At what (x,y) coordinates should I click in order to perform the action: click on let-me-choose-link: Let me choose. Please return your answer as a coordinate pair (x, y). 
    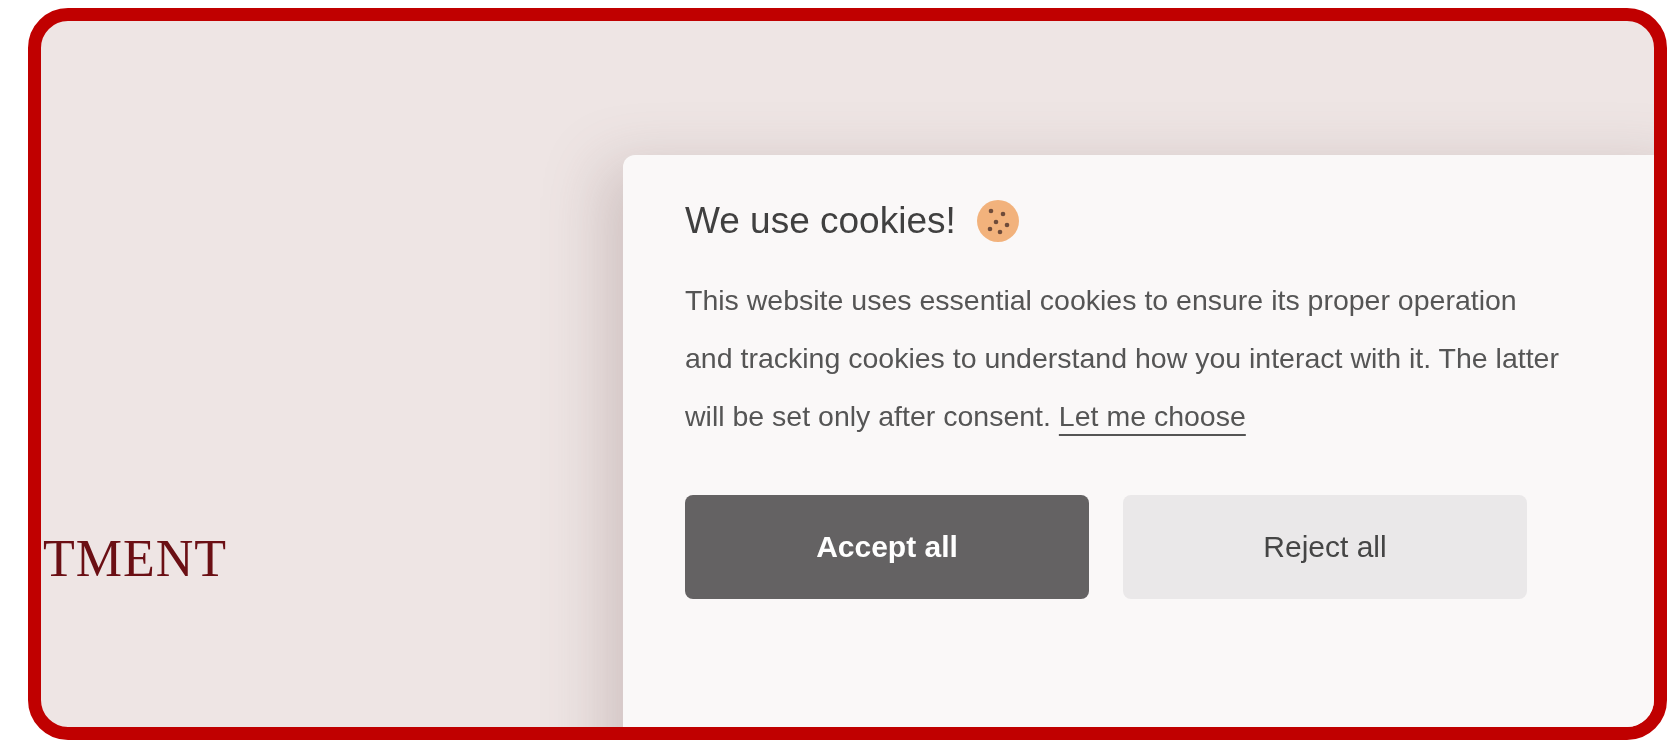
    Looking at the image, I should click on (1152, 416).